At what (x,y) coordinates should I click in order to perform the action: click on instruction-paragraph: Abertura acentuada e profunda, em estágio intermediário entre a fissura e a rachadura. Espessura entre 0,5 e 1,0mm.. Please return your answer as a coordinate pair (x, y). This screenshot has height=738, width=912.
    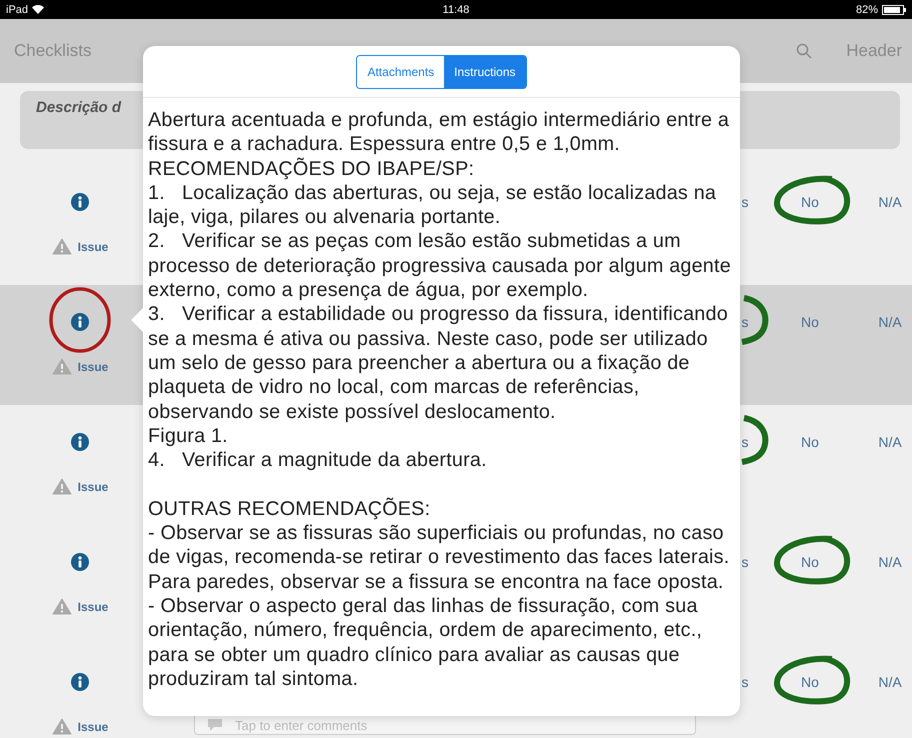
    Looking at the image, I should click on (439, 132).